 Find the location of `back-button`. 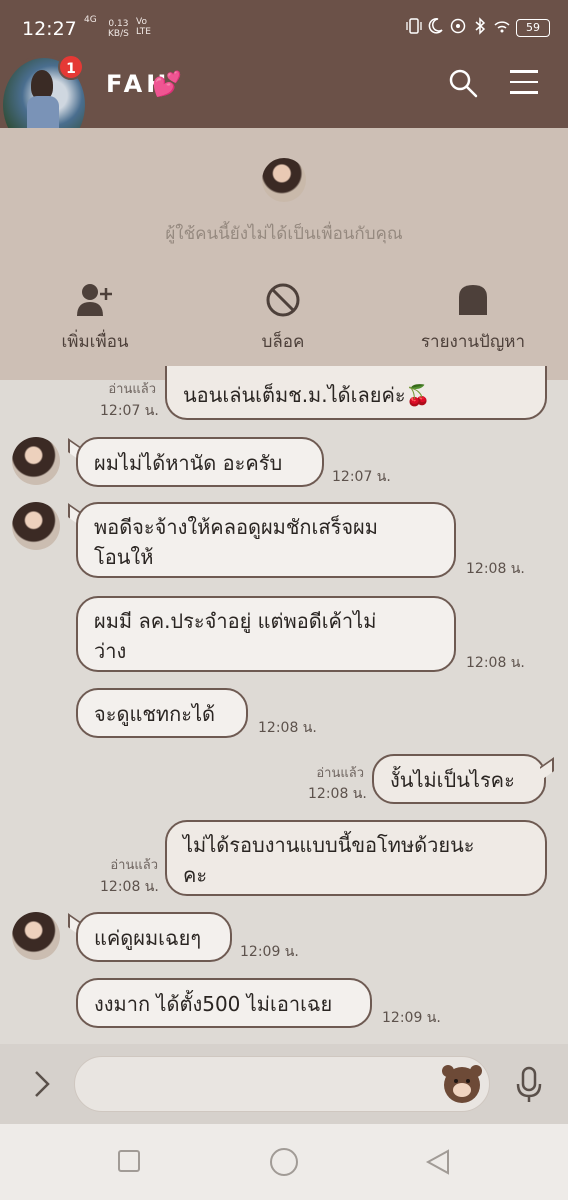

back-button is located at coordinates (438, 1162).